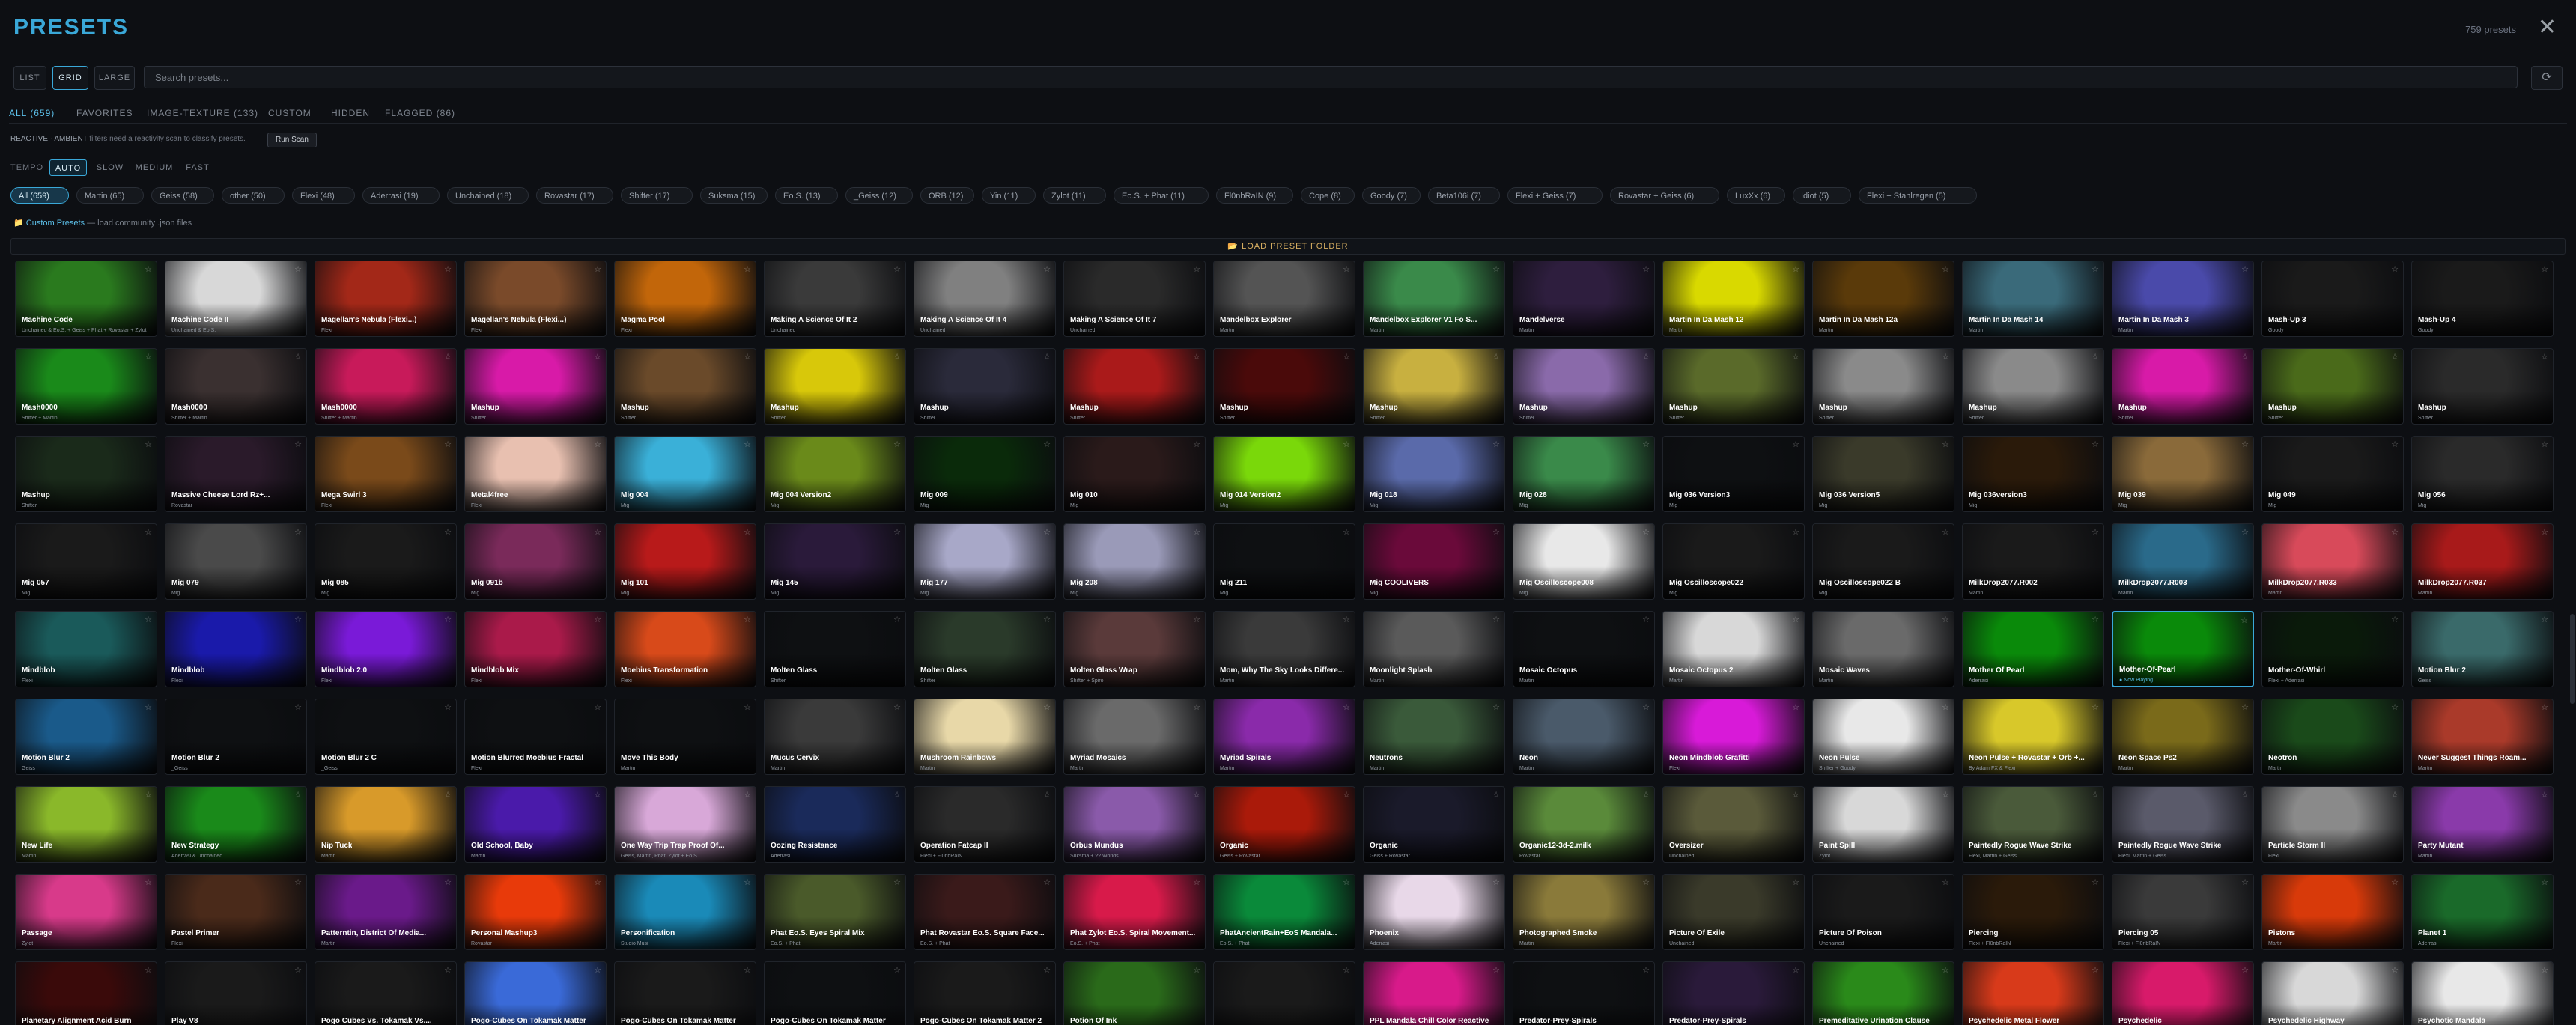 This screenshot has width=2576, height=1025. I want to click on tempo-fast: FAST, so click(197, 167).